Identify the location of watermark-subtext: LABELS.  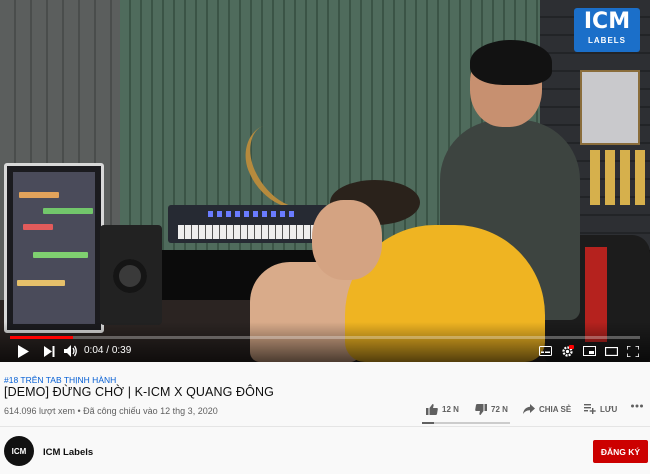
(607, 40).